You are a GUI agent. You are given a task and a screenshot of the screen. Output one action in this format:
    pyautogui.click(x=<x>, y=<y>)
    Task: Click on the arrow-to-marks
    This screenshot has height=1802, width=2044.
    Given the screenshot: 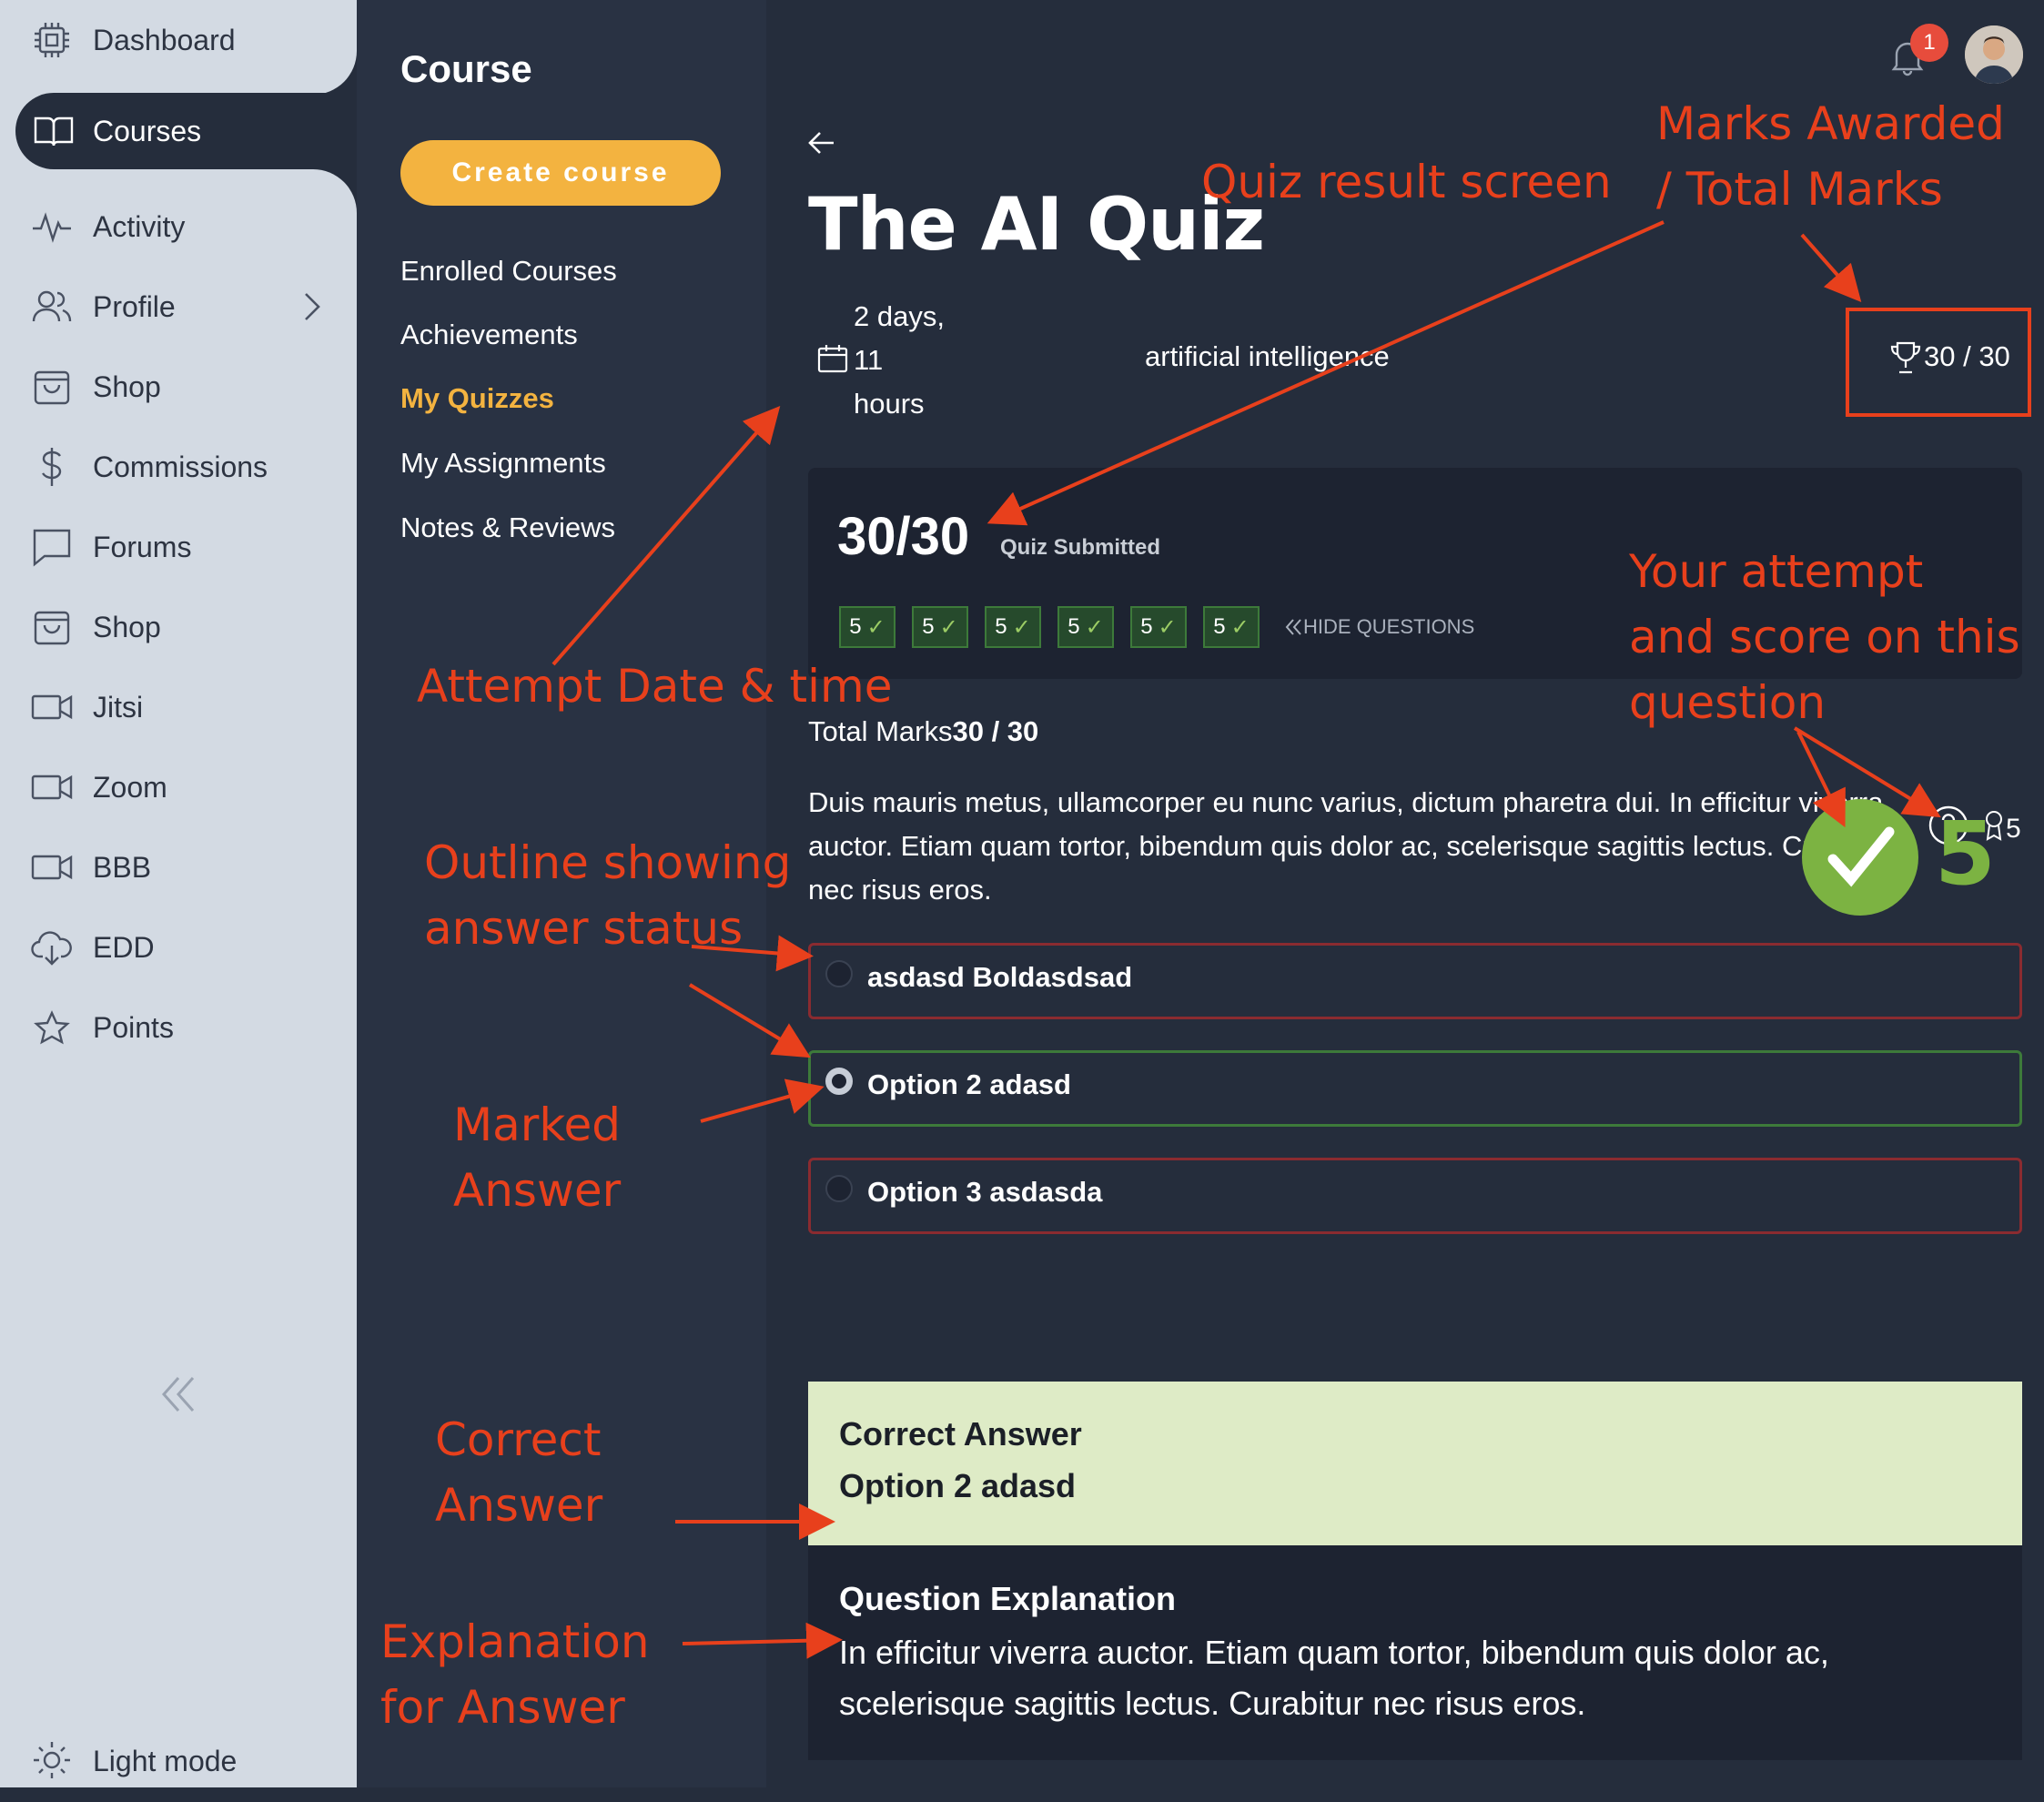 What is the action you would take?
    pyautogui.click(x=1831, y=267)
    